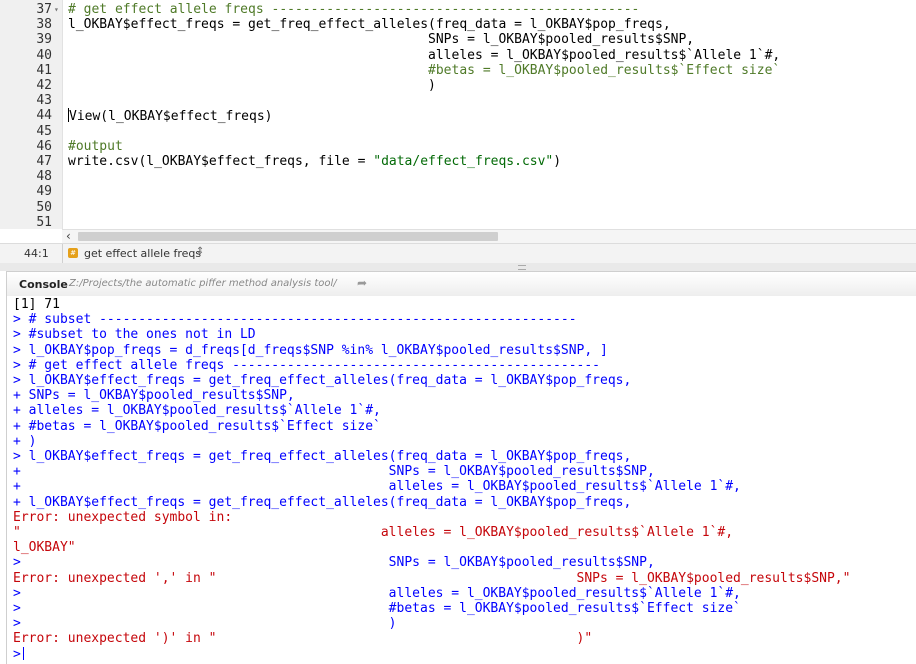 The image size is (916, 664). What do you see at coordinates (44, 9) in the screenshot?
I see `line-number: 37` at bounding box center [44, 9].